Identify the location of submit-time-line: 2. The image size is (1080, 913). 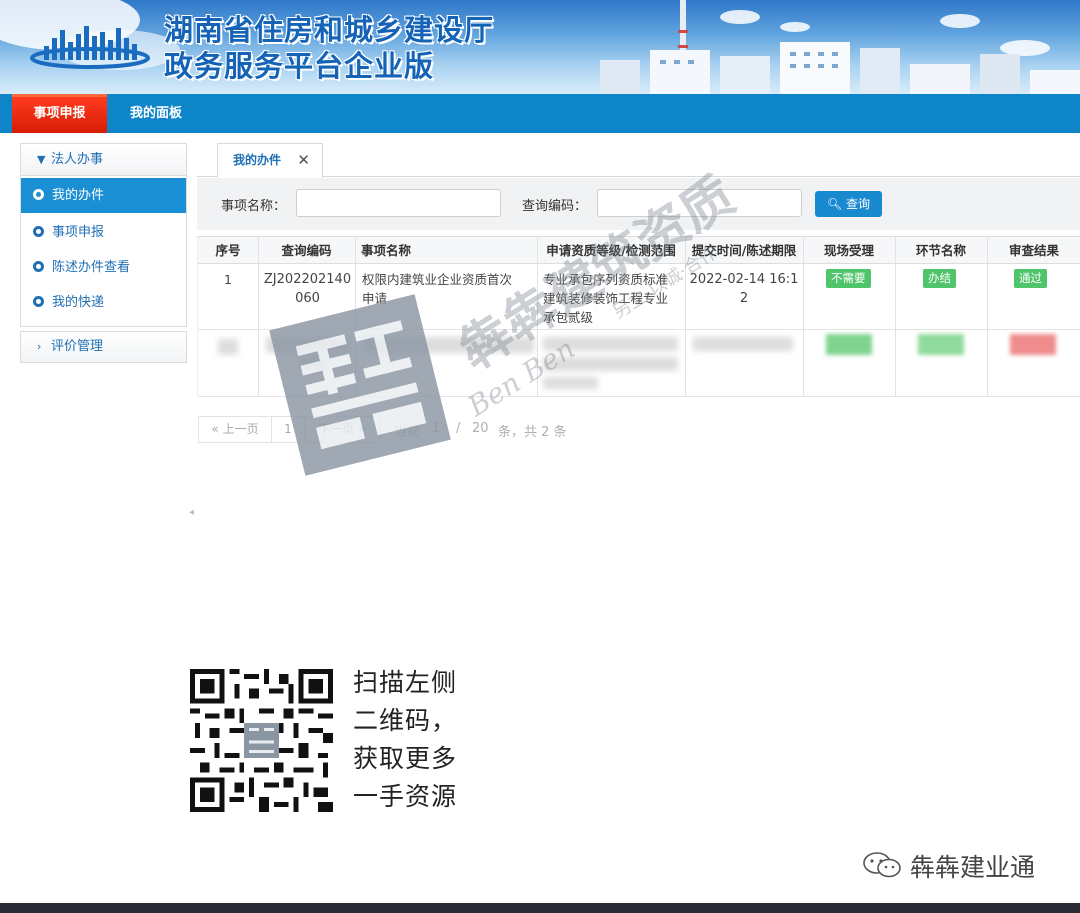
(744, 298).